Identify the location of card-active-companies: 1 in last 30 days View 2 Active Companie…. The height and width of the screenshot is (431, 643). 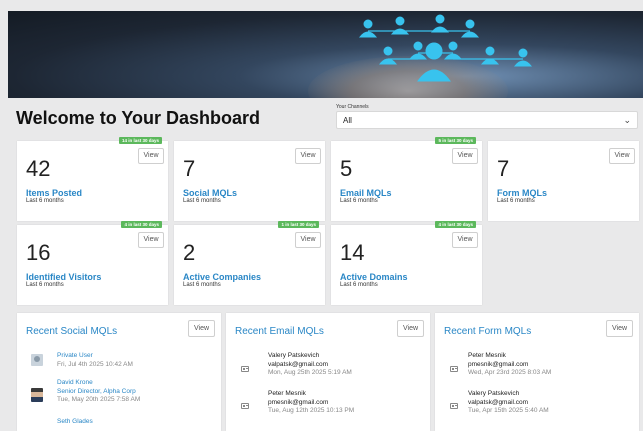
(249, 263).